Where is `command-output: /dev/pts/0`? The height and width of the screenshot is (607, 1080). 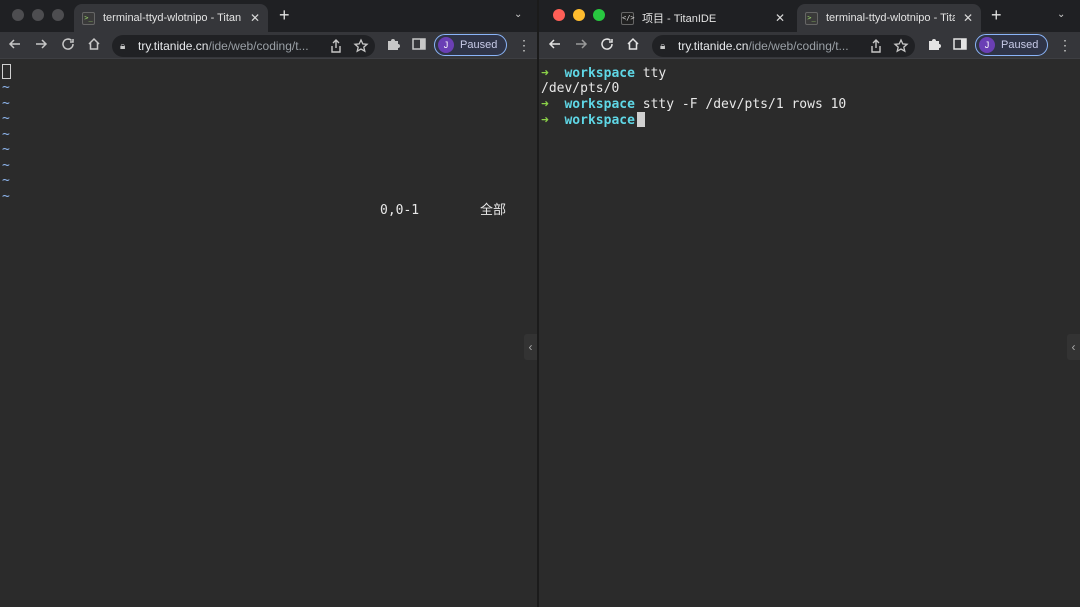
command-output: /dev/pts/0 is located at coordinates (580, 88).